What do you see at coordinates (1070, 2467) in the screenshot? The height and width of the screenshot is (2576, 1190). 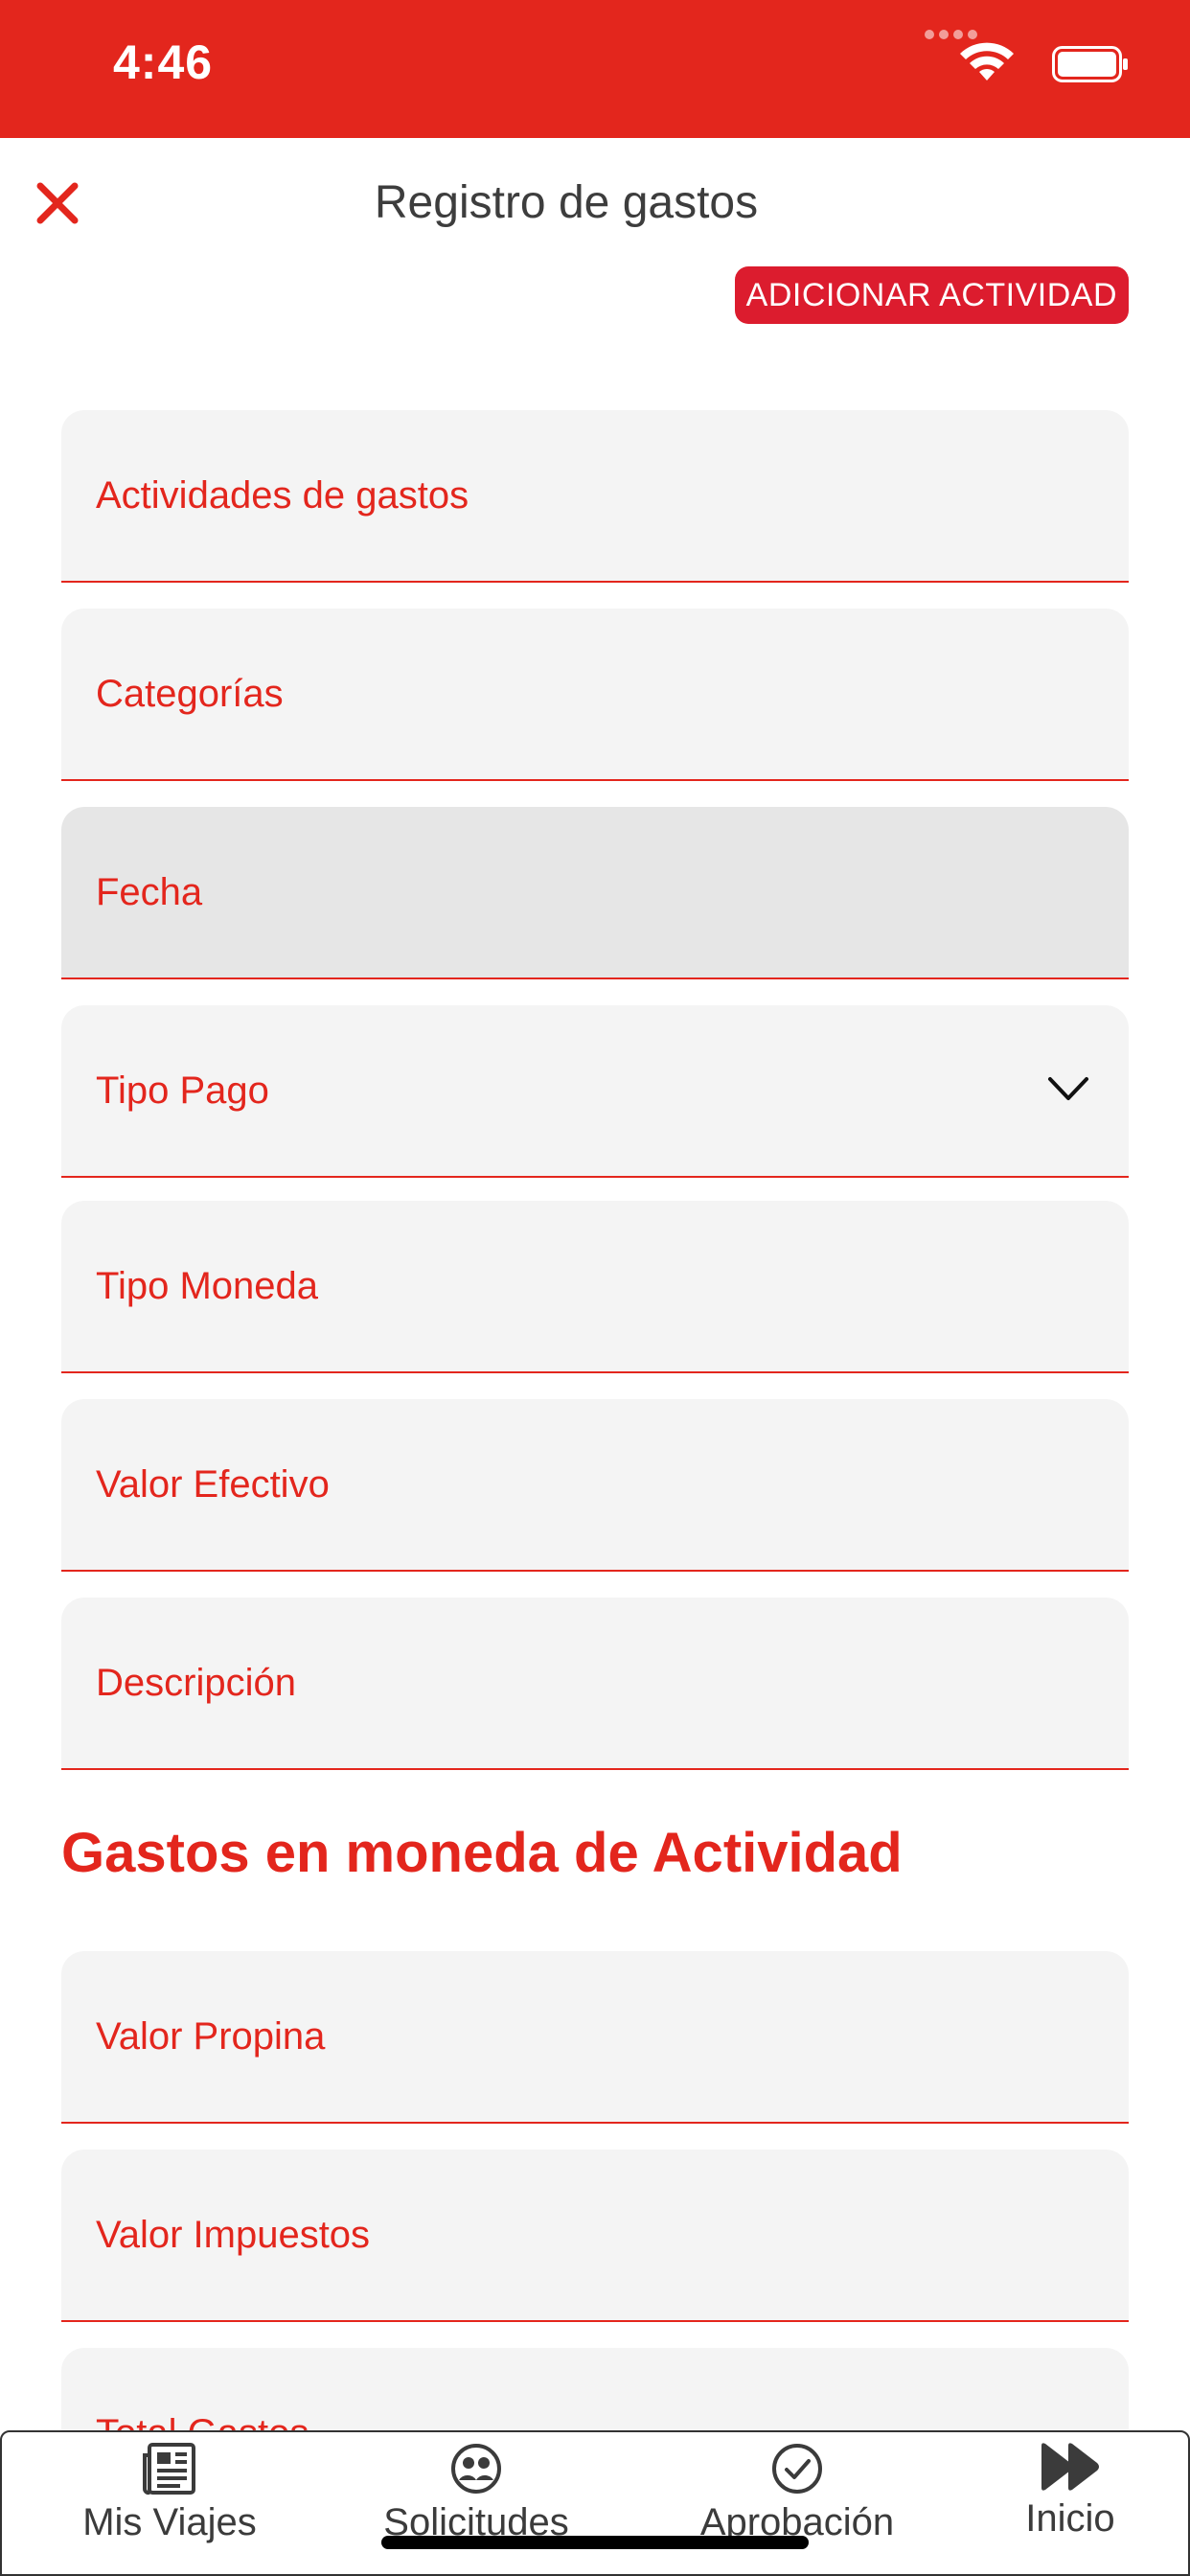 I see `fast-forward-icon` at bounding box center [1070, 2467].